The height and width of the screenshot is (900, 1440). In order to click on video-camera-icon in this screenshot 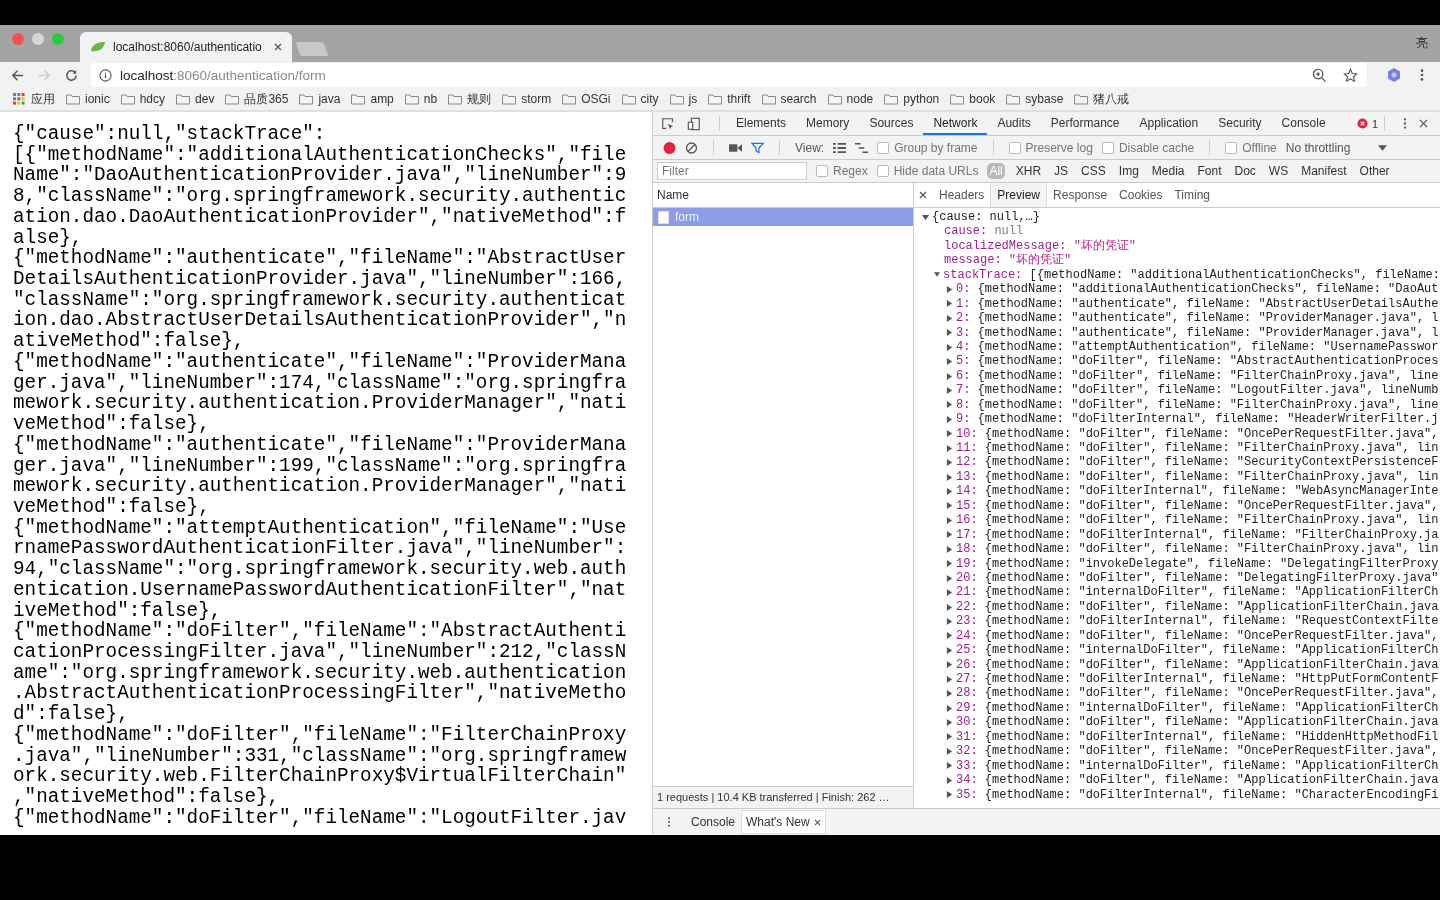, I will do `click(735, 147)`.